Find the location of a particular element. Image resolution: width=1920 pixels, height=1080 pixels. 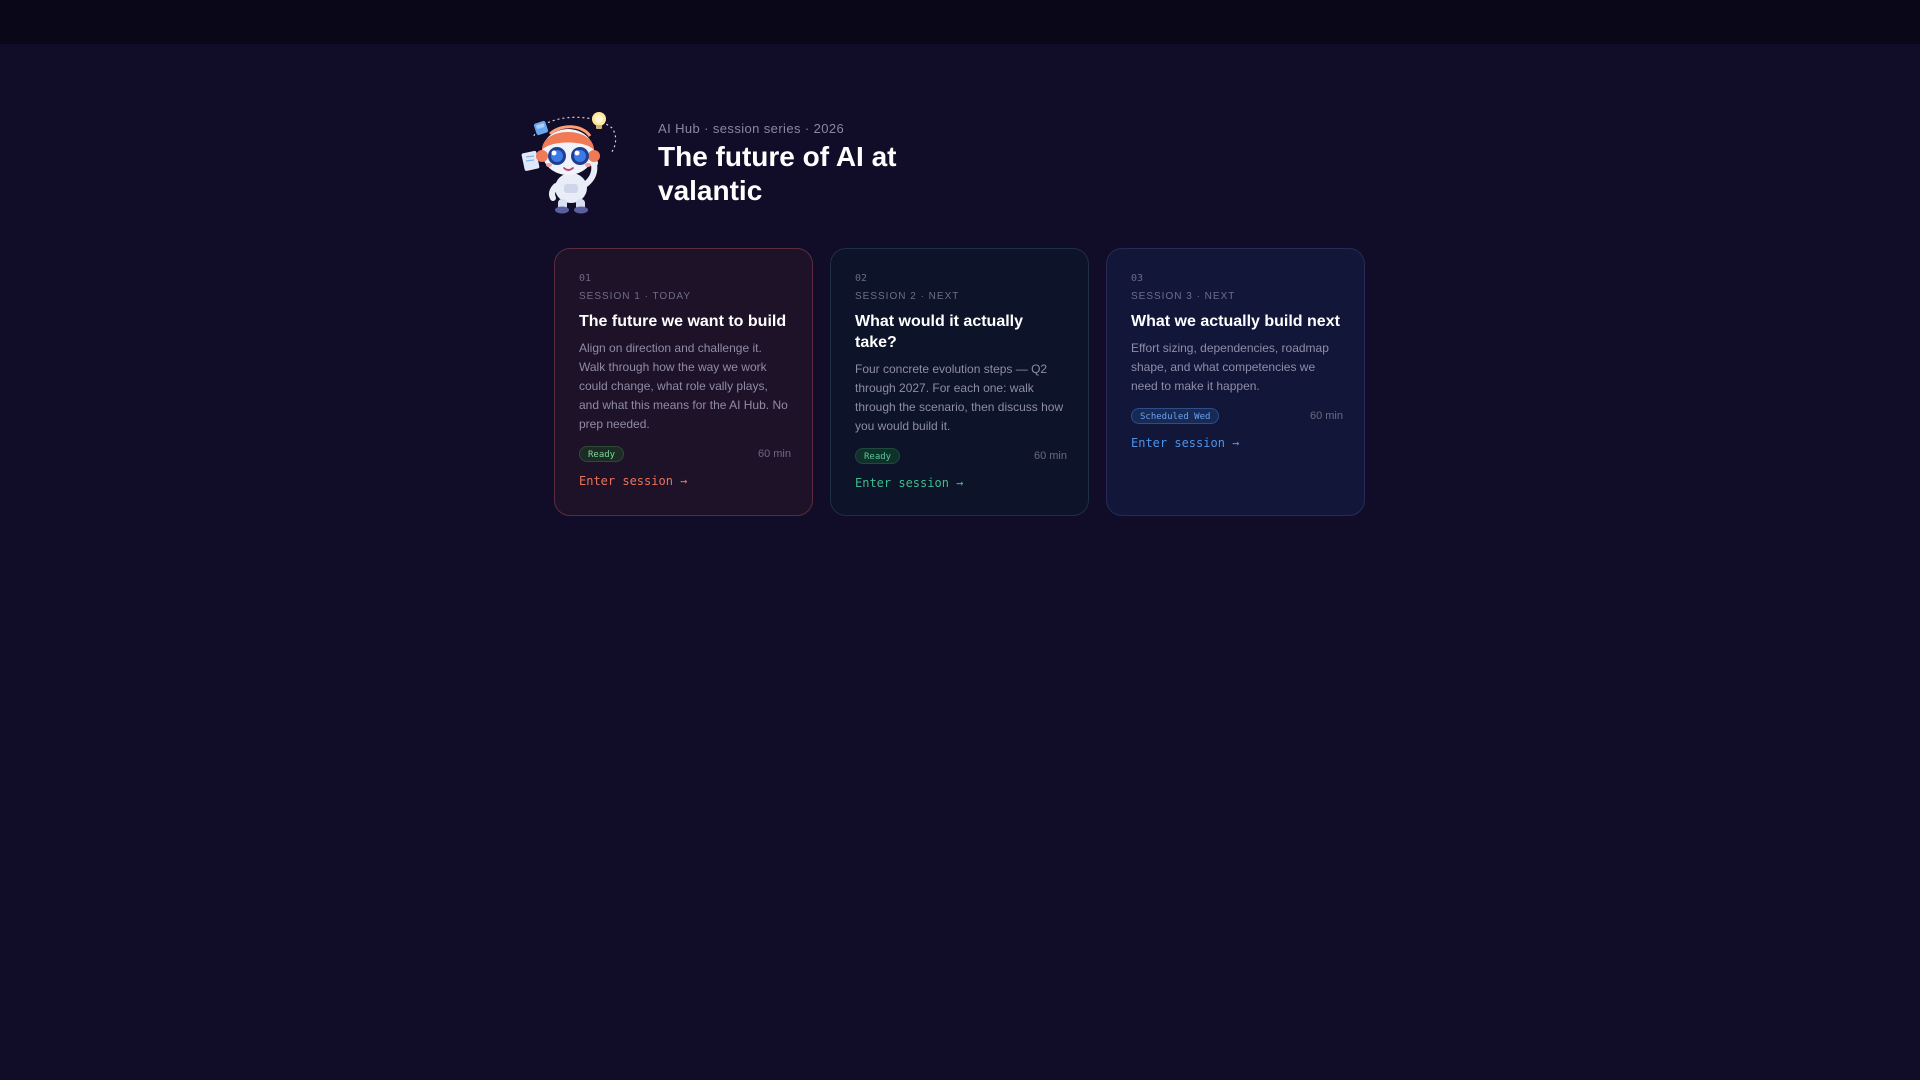

session-number: 02 is located at coordinates (861, 278).